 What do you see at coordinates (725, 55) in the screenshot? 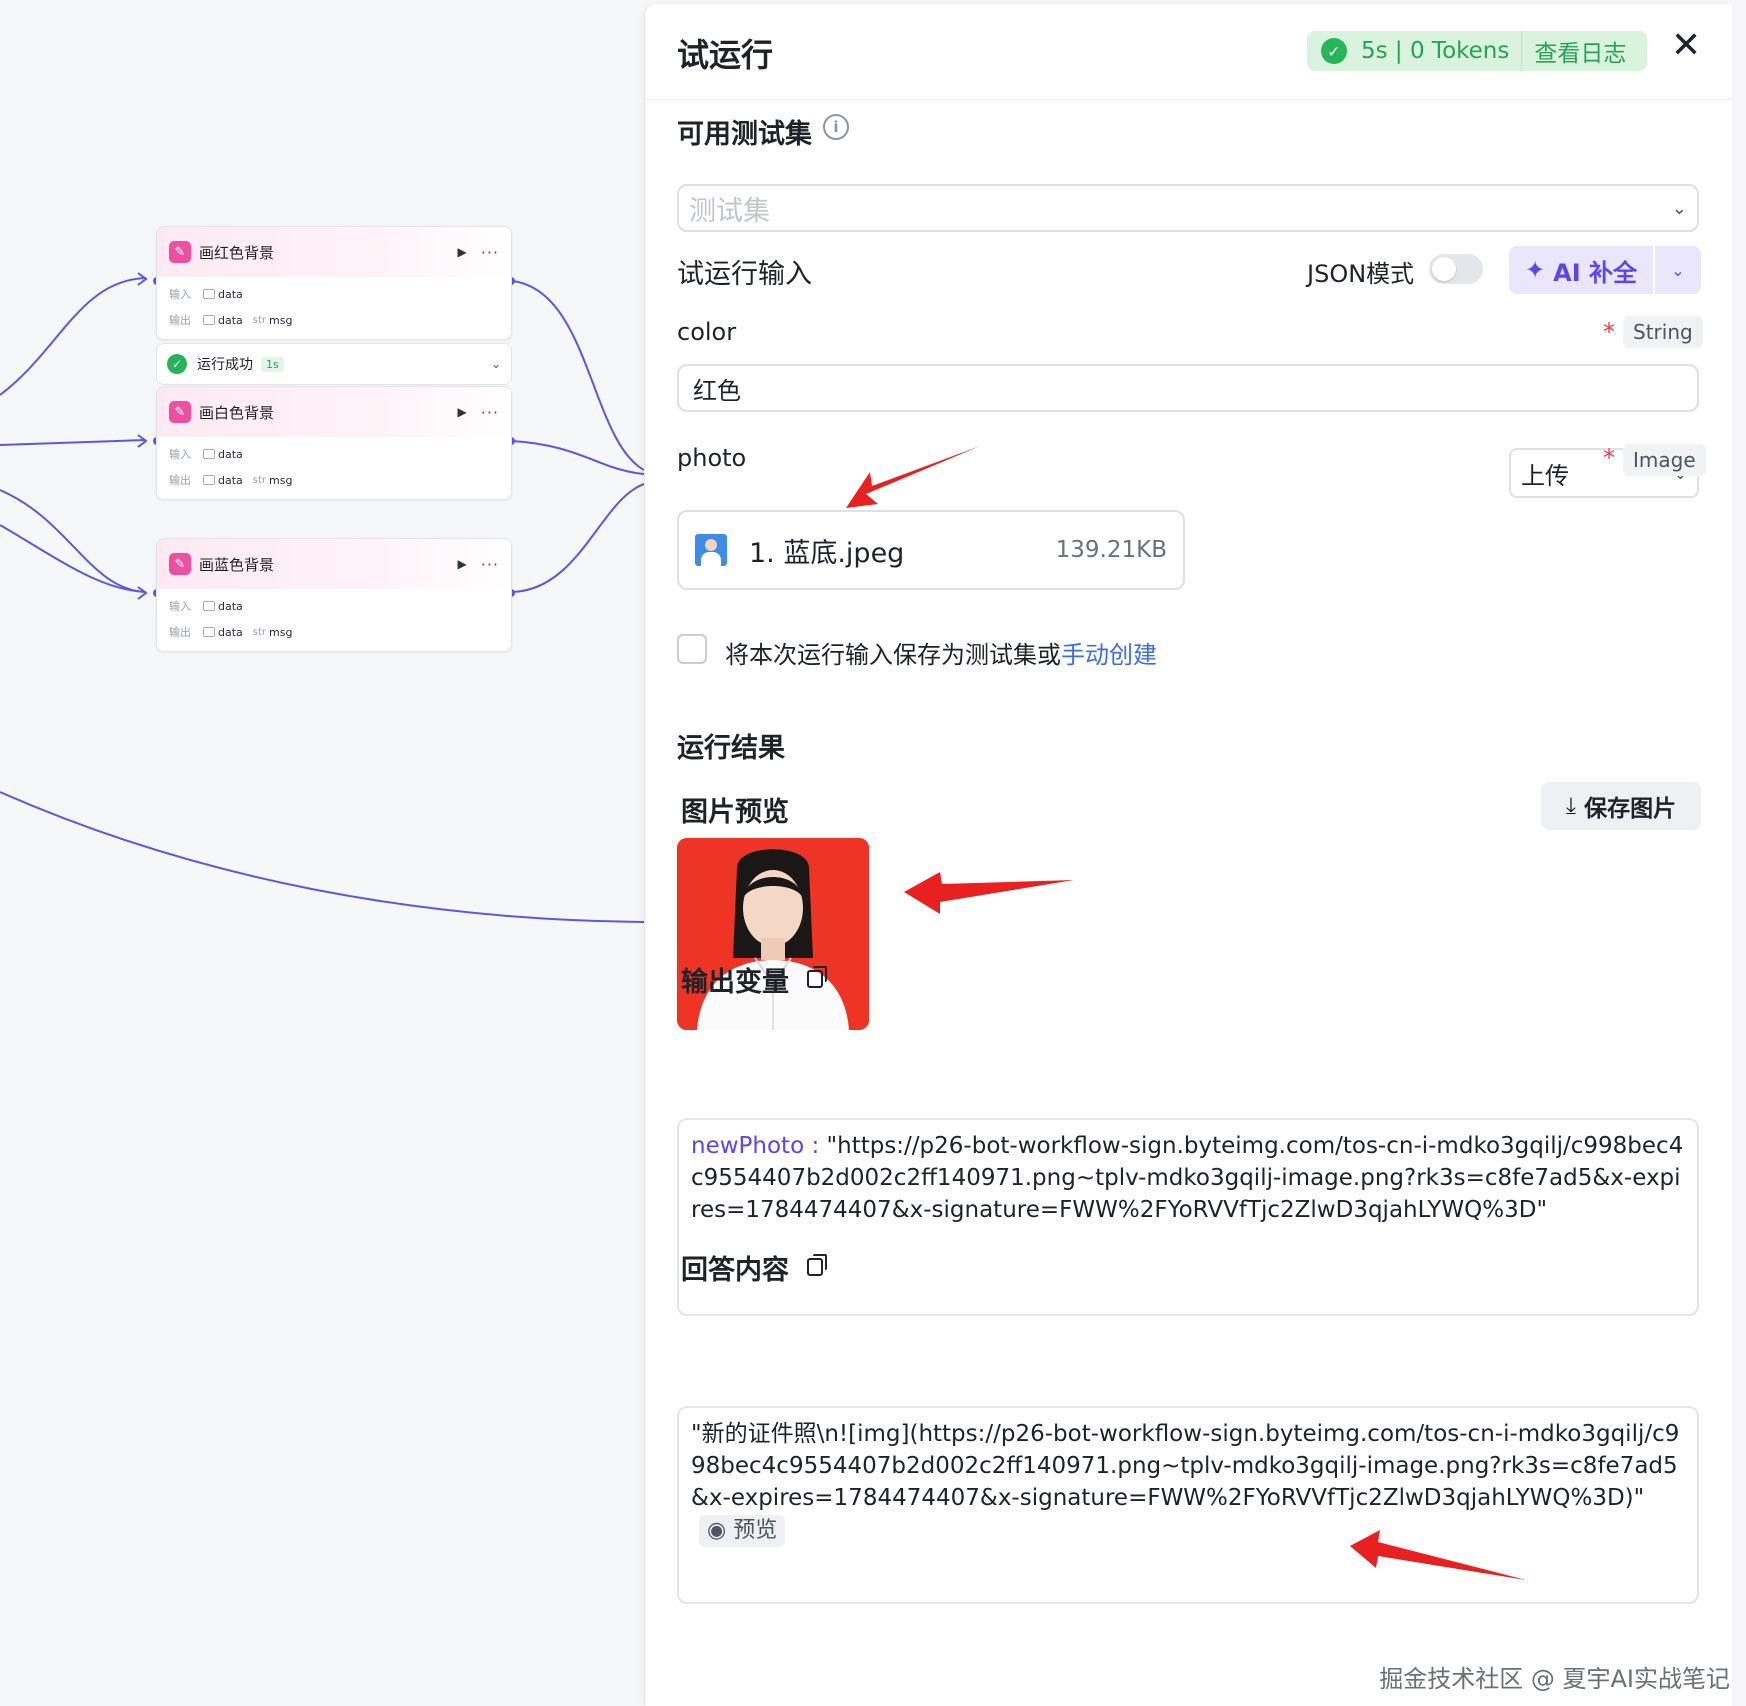
I see `panel-title: 试运行` at bounding box center [725, 55].